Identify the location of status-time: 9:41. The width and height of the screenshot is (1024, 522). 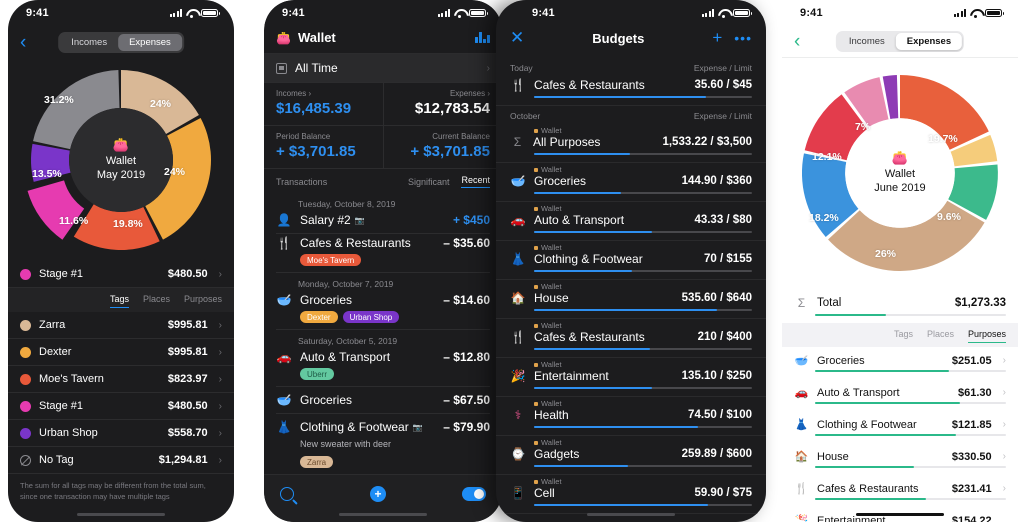
(811, 13).